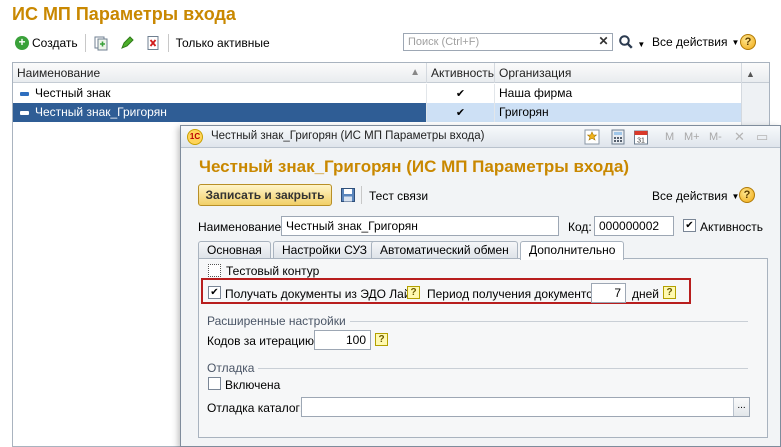 This screenshot has height=447, width=781. Describe the element at coordinates (273, 271) in the screenshot. I see `test-contour-label: Тестовый контур` at that location.